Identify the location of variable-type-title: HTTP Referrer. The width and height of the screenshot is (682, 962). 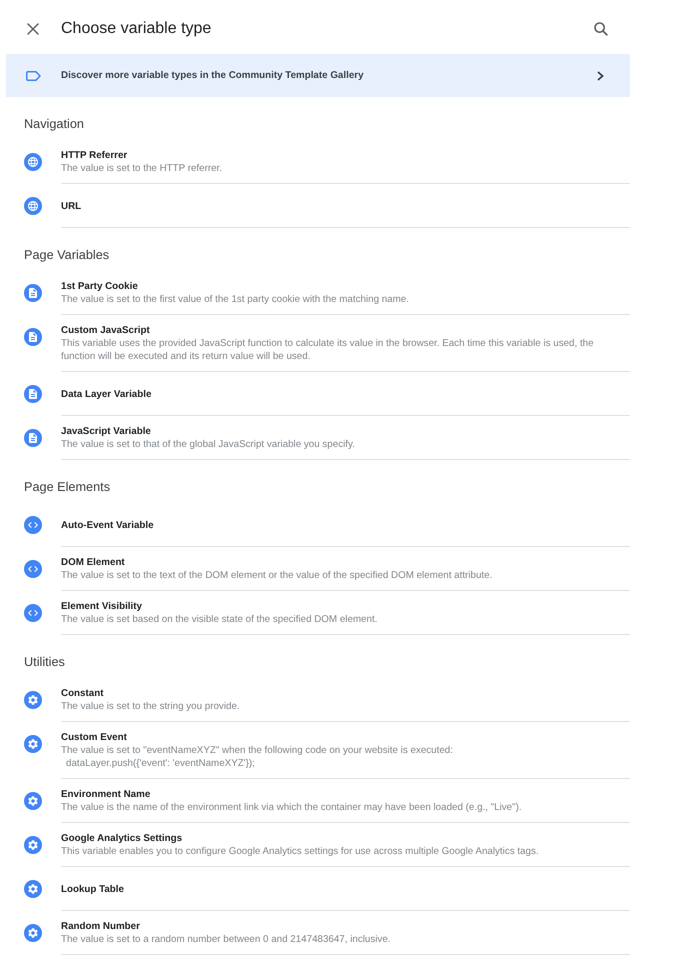
(94, 155).